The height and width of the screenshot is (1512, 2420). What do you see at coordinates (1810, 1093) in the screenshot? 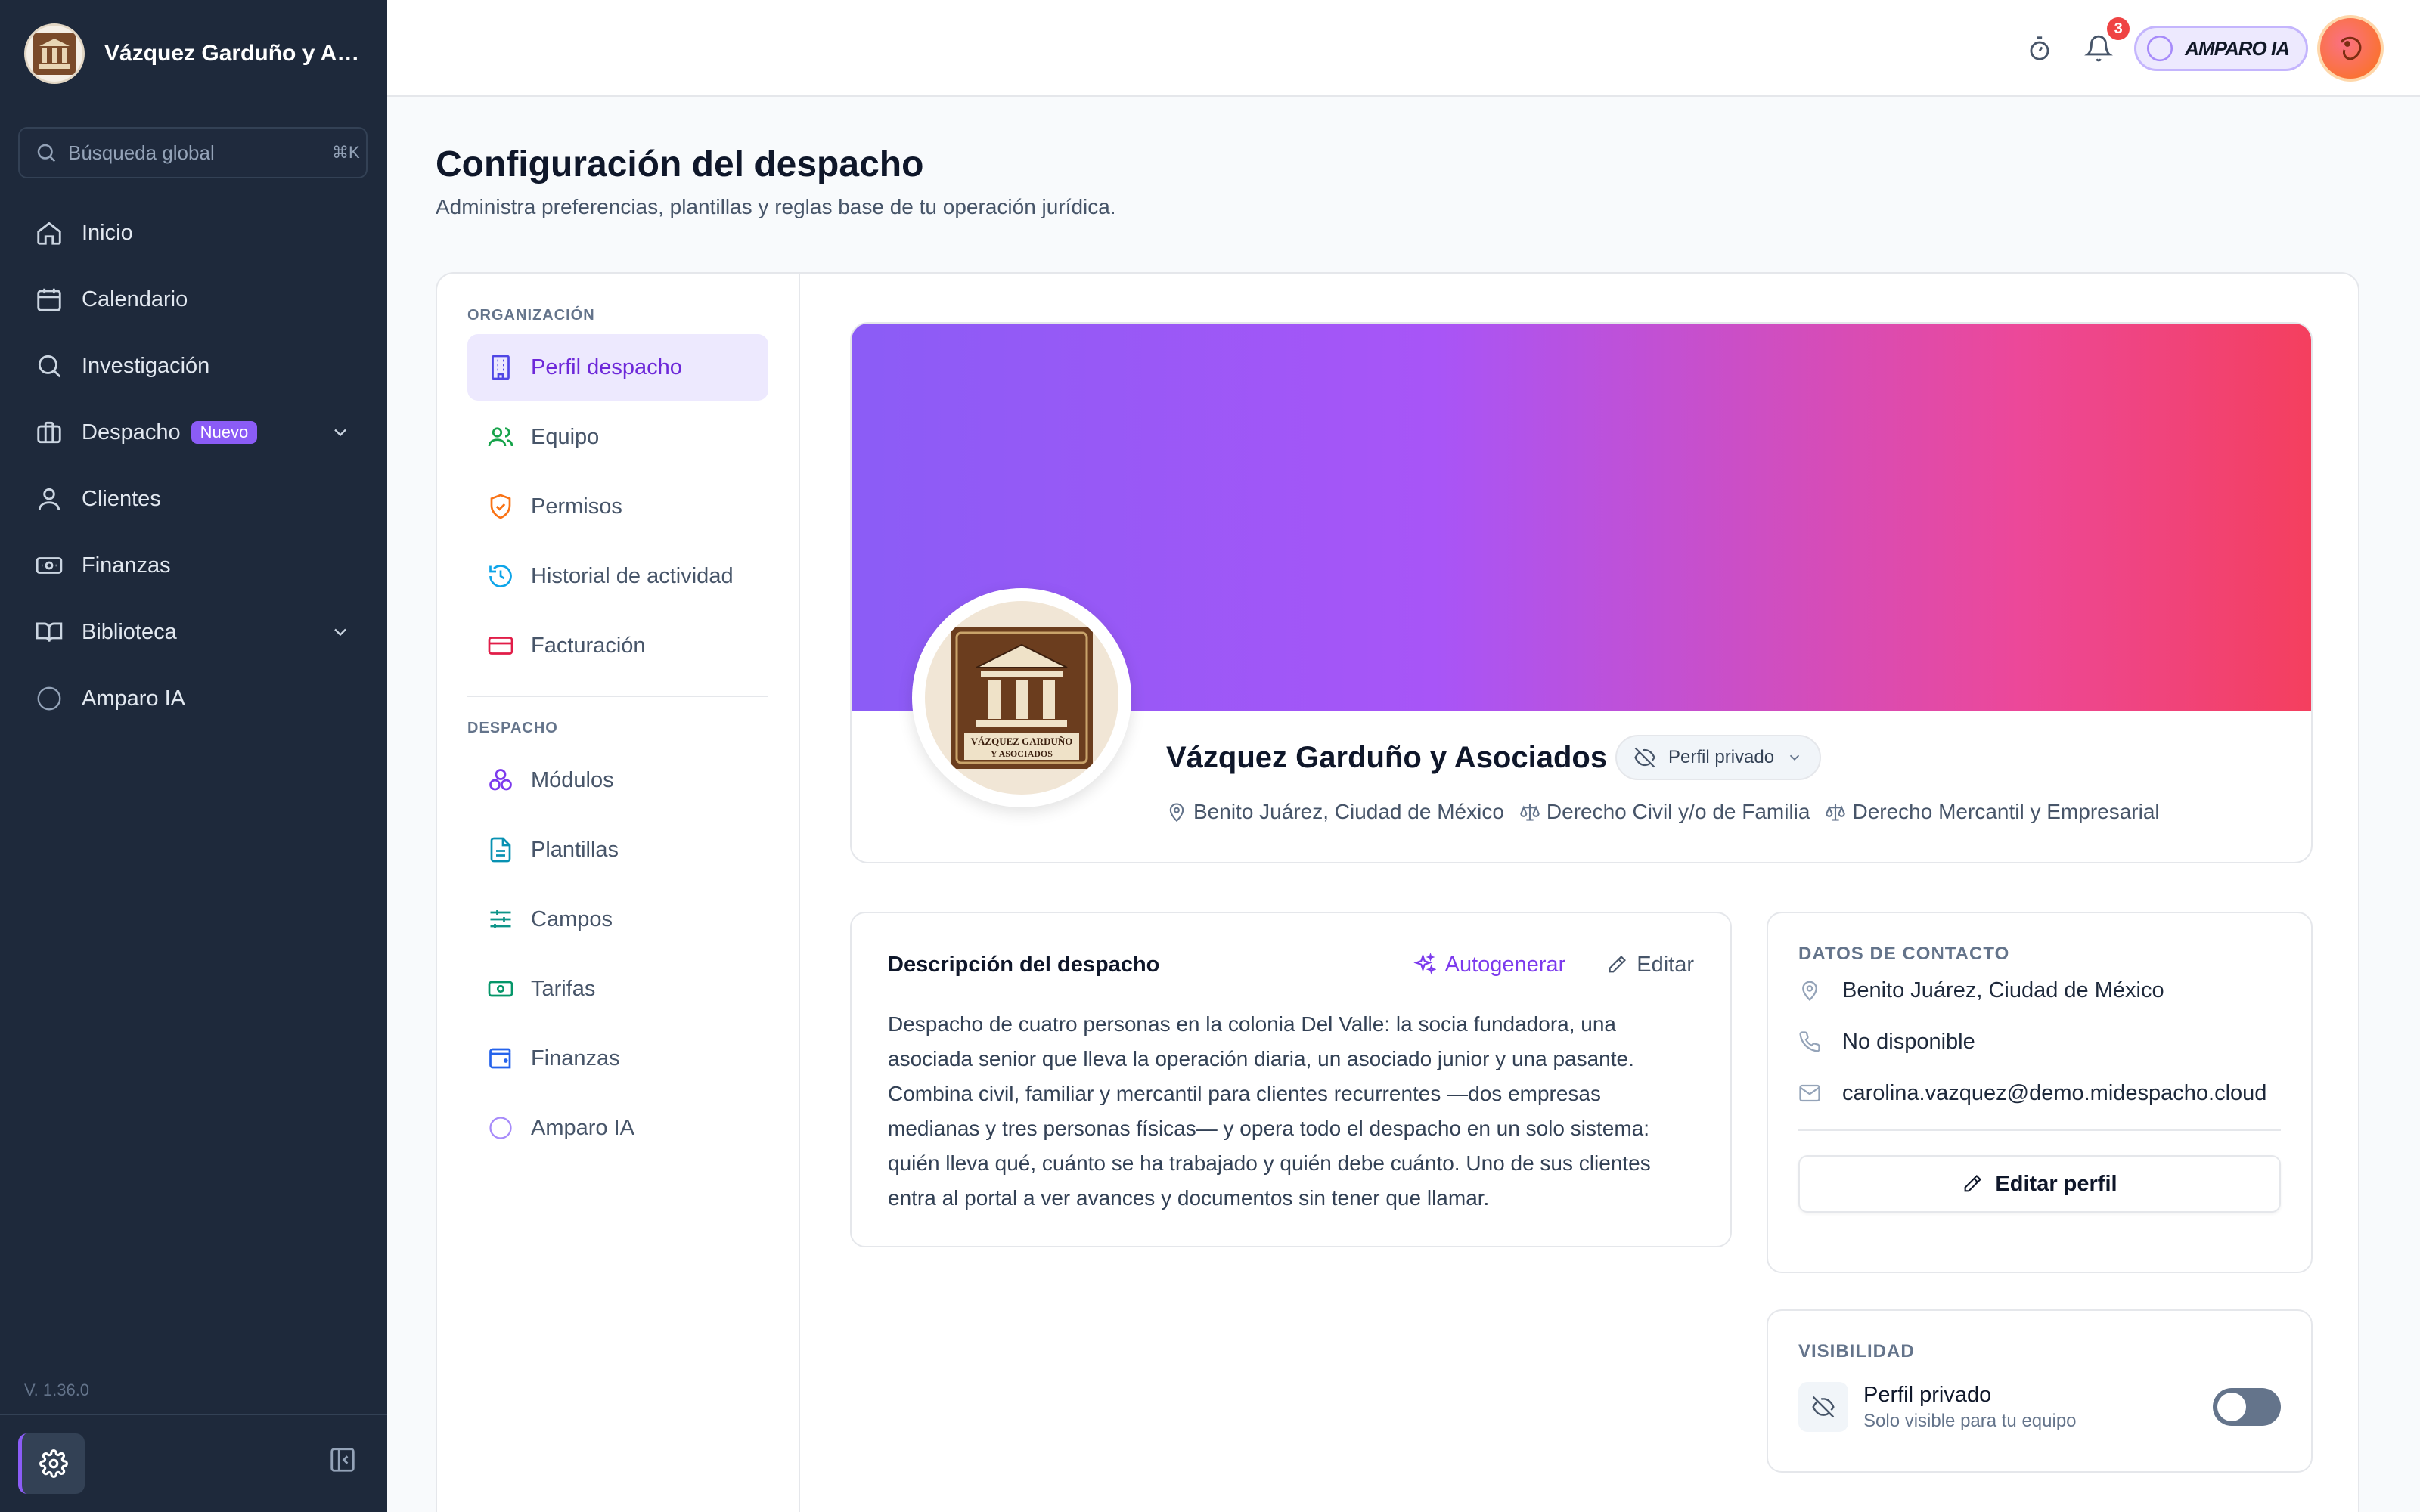
I see `mail-icon` at bounding box center [1810, 1093].